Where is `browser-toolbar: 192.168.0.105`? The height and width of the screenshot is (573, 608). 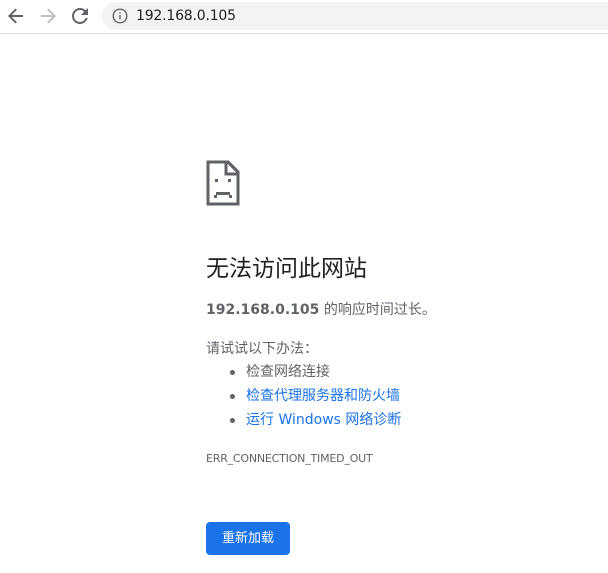
browser-toolbar: 192.168.0.105 is located at coordinates (304, 17).